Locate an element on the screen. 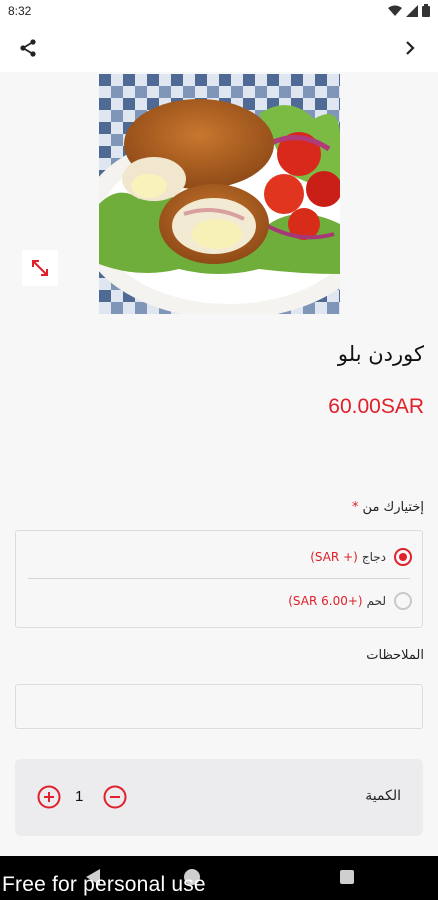  product-image is located at coordinates (219, 194).